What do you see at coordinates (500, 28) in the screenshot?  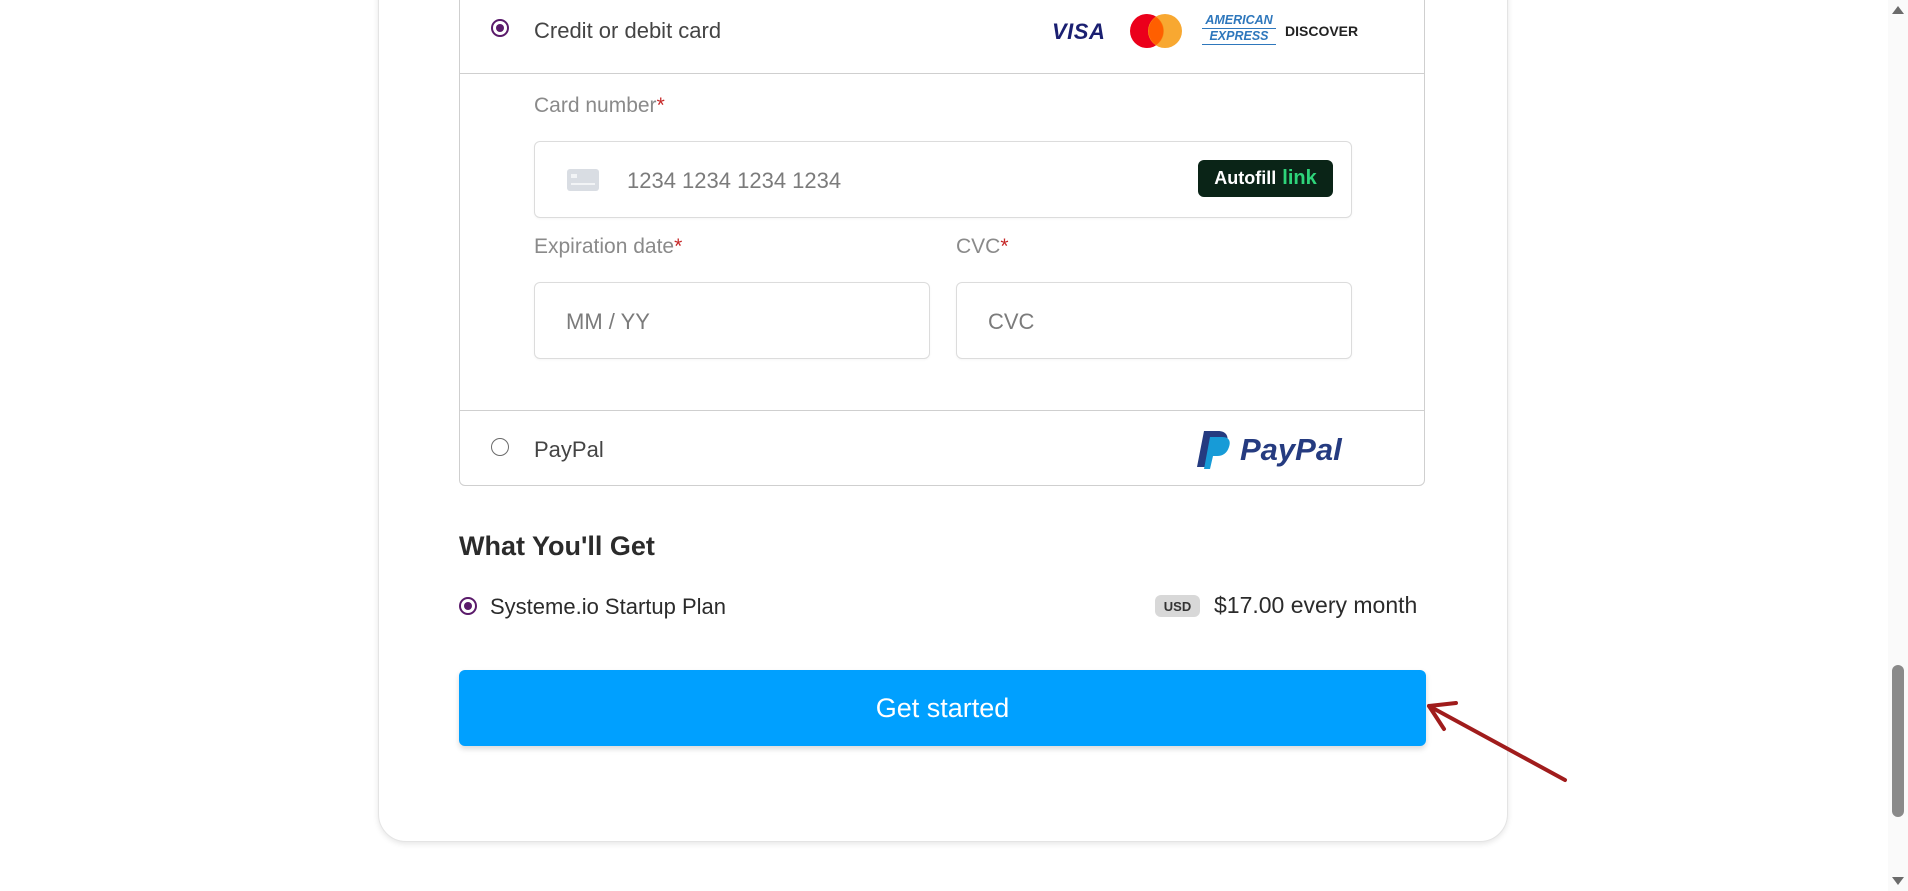 I see `card-radio` at bounding box center [500, 28].